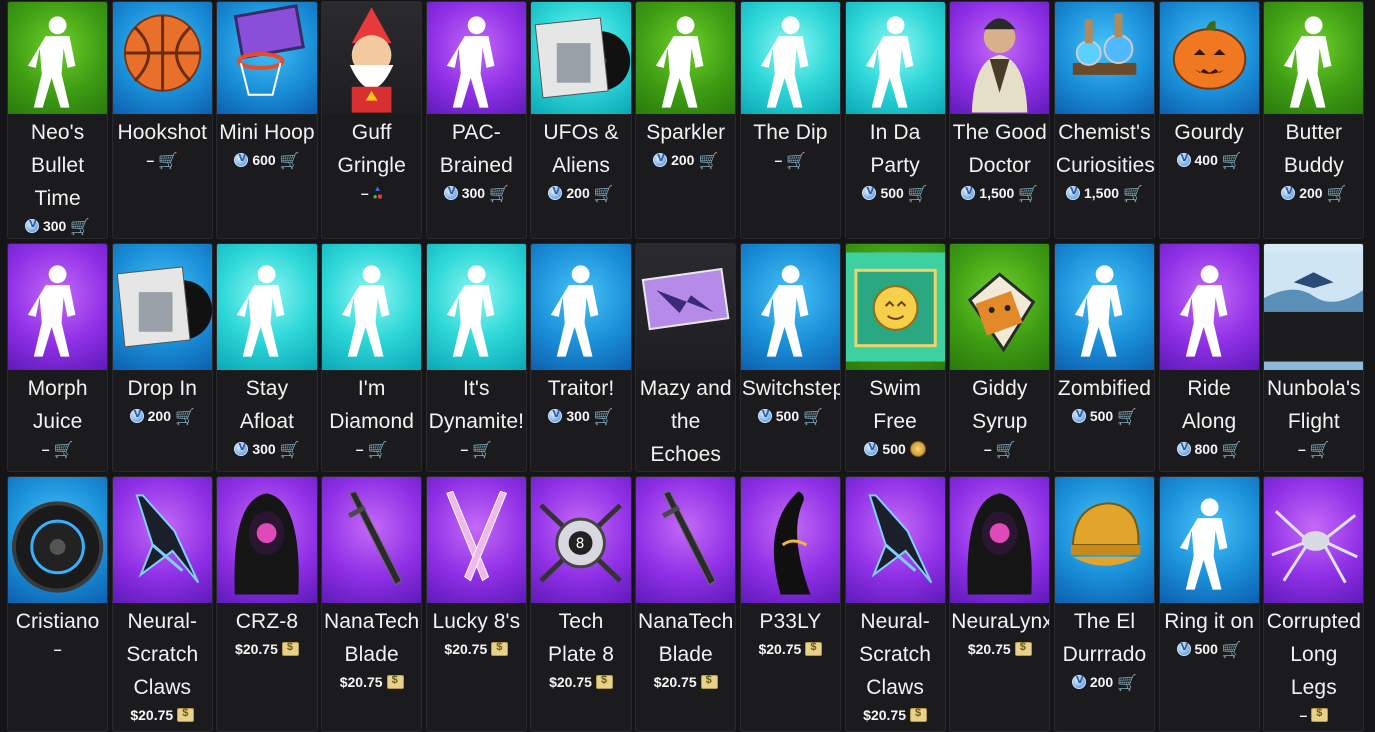 The image size is (1375, 732). Describe the element at coordinates (267, 120) in the screenshot. I see `shop-item-mini-hoop: Mini Hoop 600🛒` at that location.